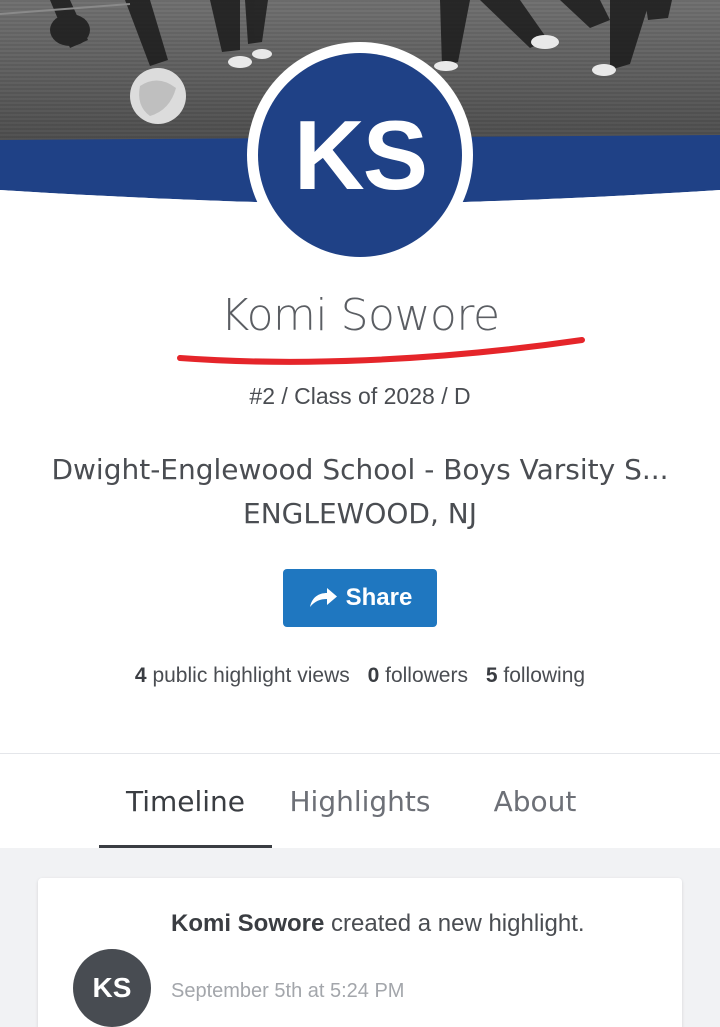 The height and width of the screenshot is (1027, 720). What do you see at coordinates (535, 801) in the screenshot?
I see `tab-about: About` at bounding box center [535, 801].